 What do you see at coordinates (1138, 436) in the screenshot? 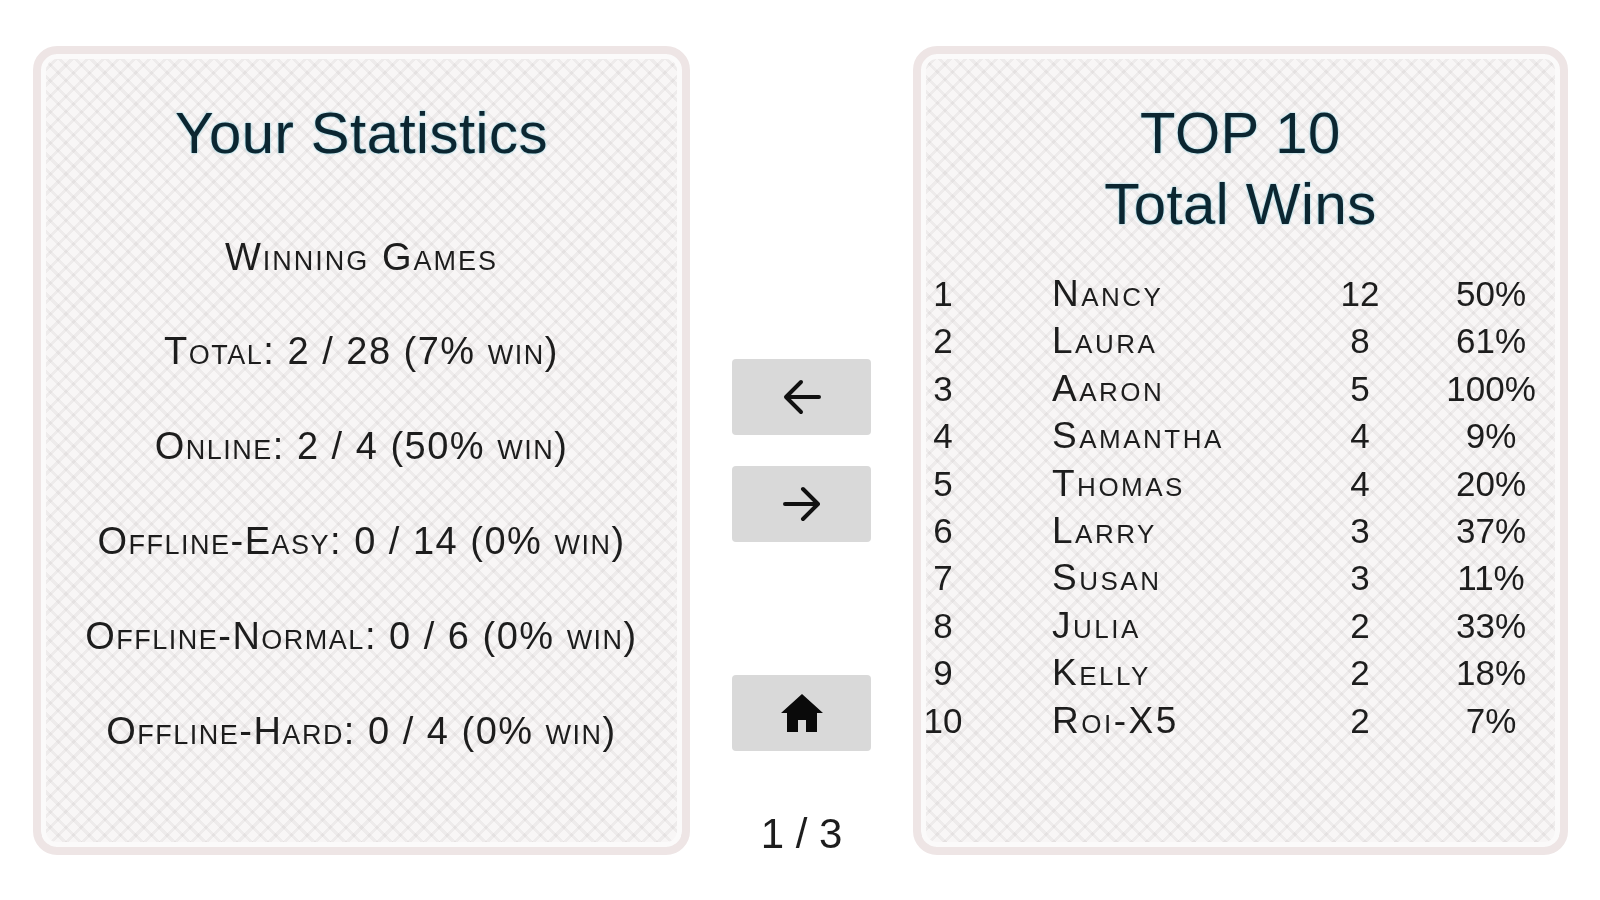
I see `player-name-cell-text: Samantha` at bounding box center [1138, 436].